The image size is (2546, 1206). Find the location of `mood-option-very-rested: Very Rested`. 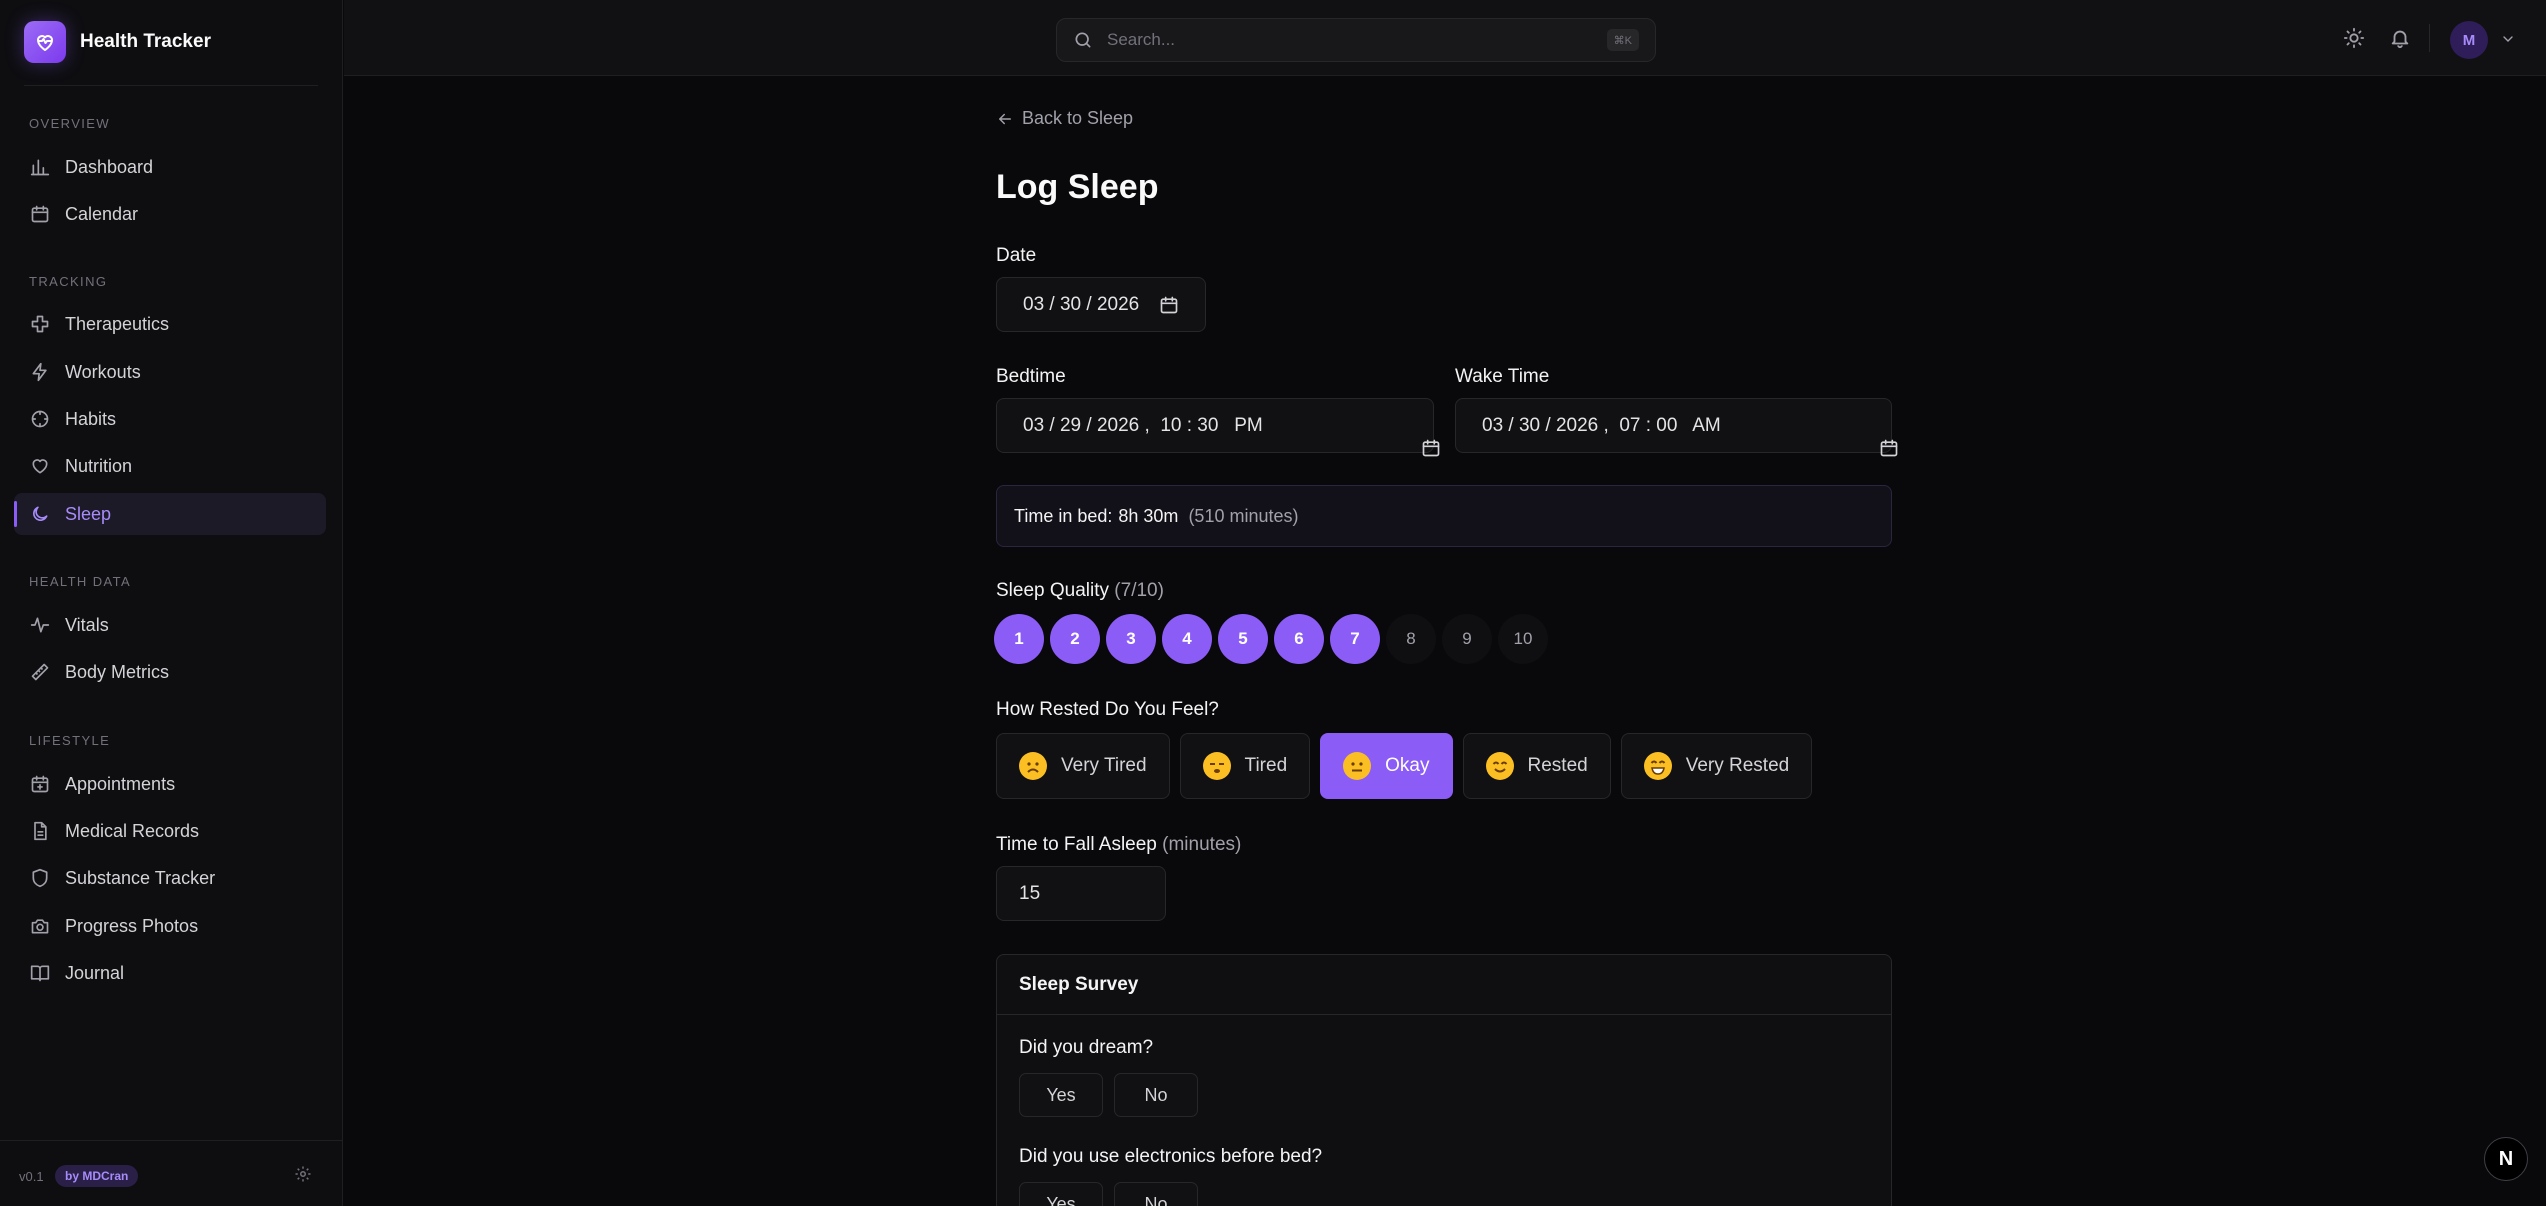

mood-option-very-rested: Very Rested is located at coordinates (1716, 766).